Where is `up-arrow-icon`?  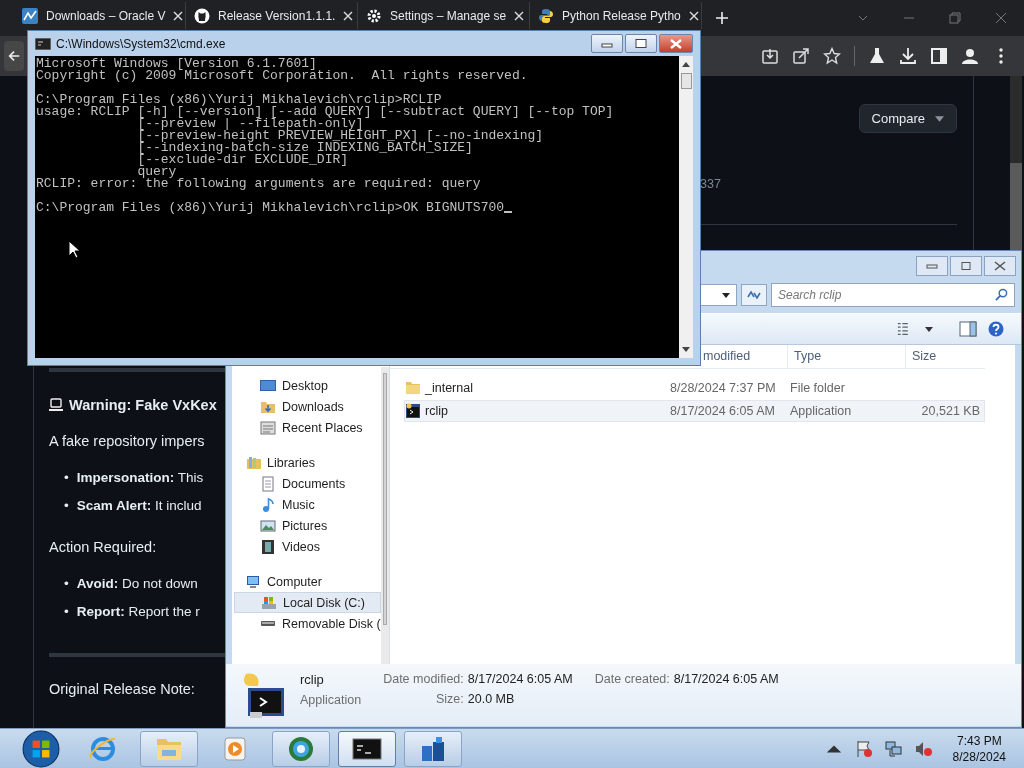
up-arrow-icon is located at coordinates (686, 64).